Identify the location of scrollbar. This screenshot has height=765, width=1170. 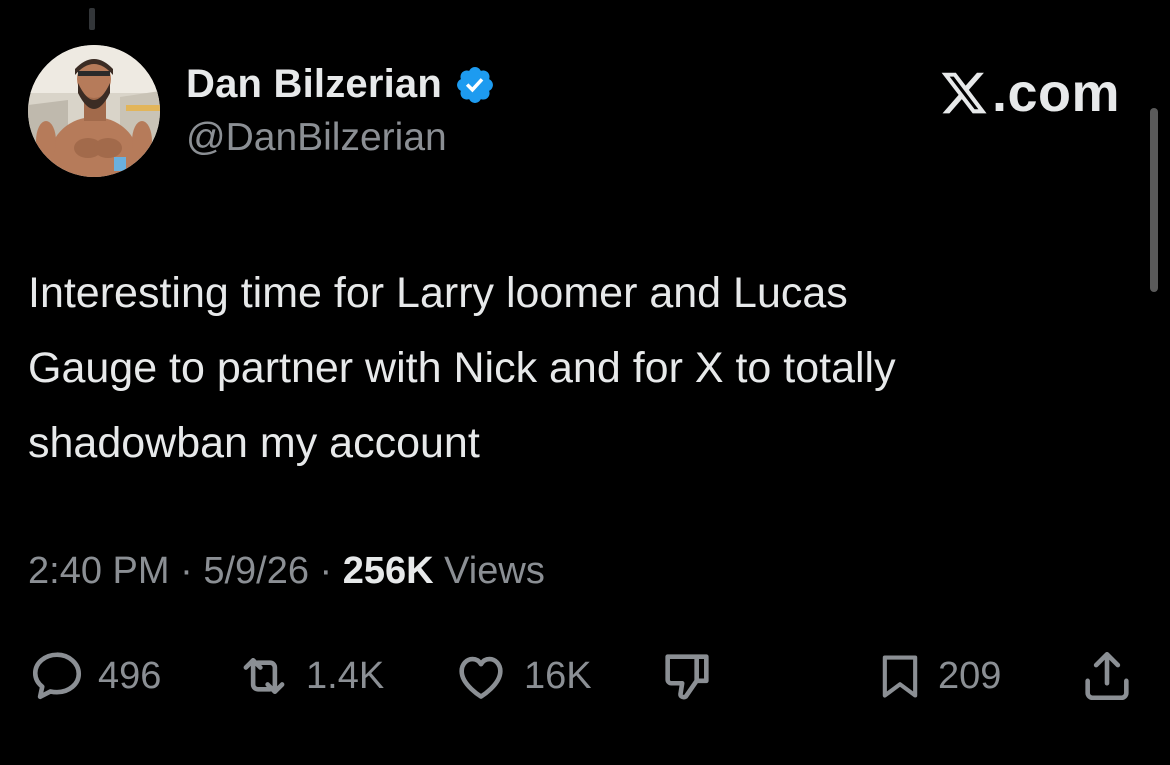
(1154, 200).